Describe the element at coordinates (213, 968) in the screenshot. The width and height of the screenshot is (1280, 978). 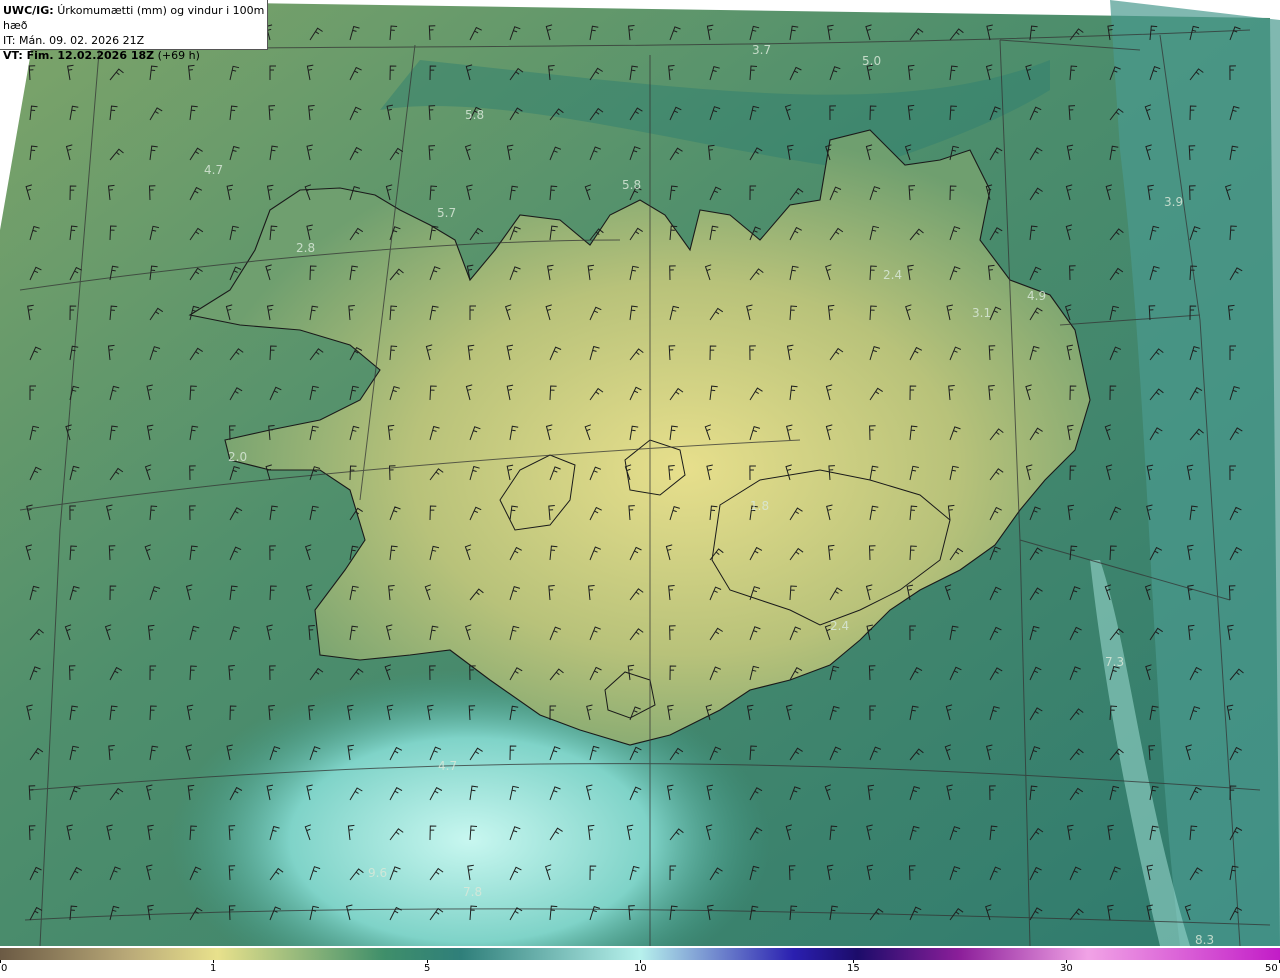
I see `colorbar-tick-label: 1` at that location.